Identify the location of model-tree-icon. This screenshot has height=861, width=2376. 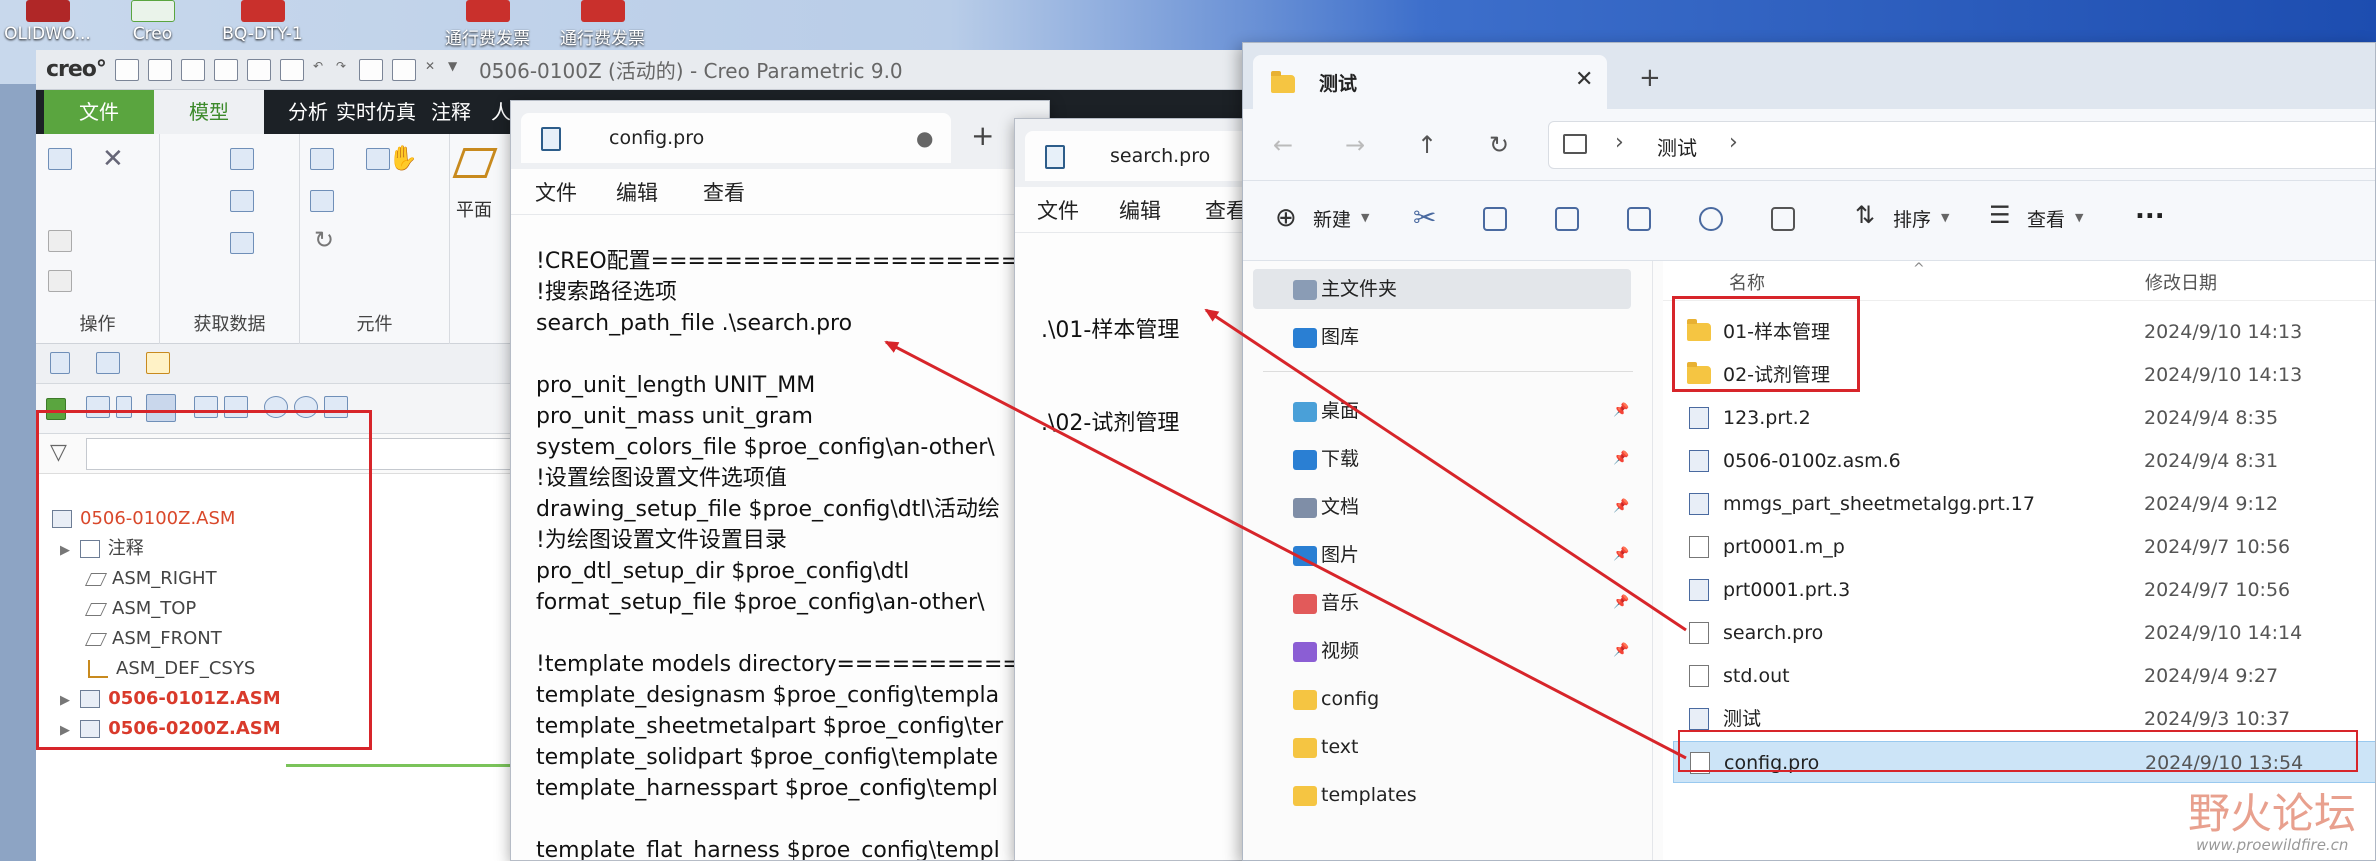
(60, 363).